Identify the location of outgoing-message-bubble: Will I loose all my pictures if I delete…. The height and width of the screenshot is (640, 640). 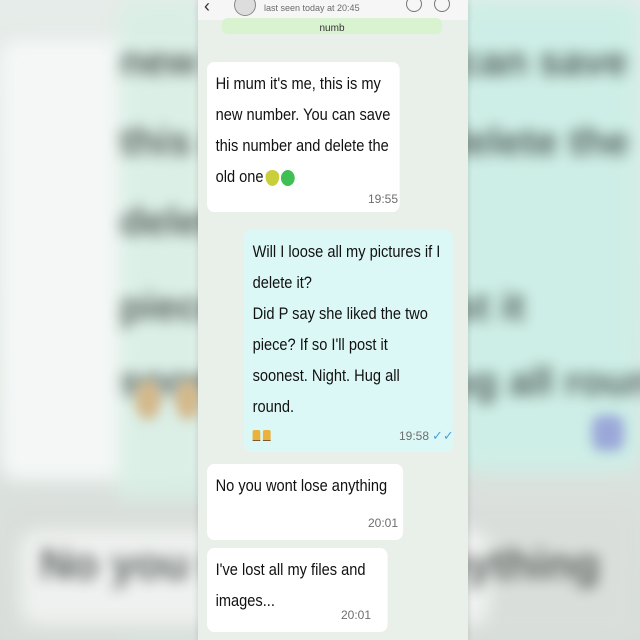
(348, 341).